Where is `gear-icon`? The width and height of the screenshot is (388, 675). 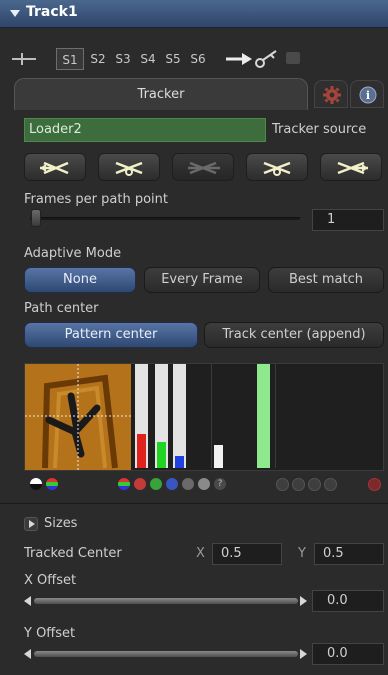
gear-icon is located at coordinates (332, 95).